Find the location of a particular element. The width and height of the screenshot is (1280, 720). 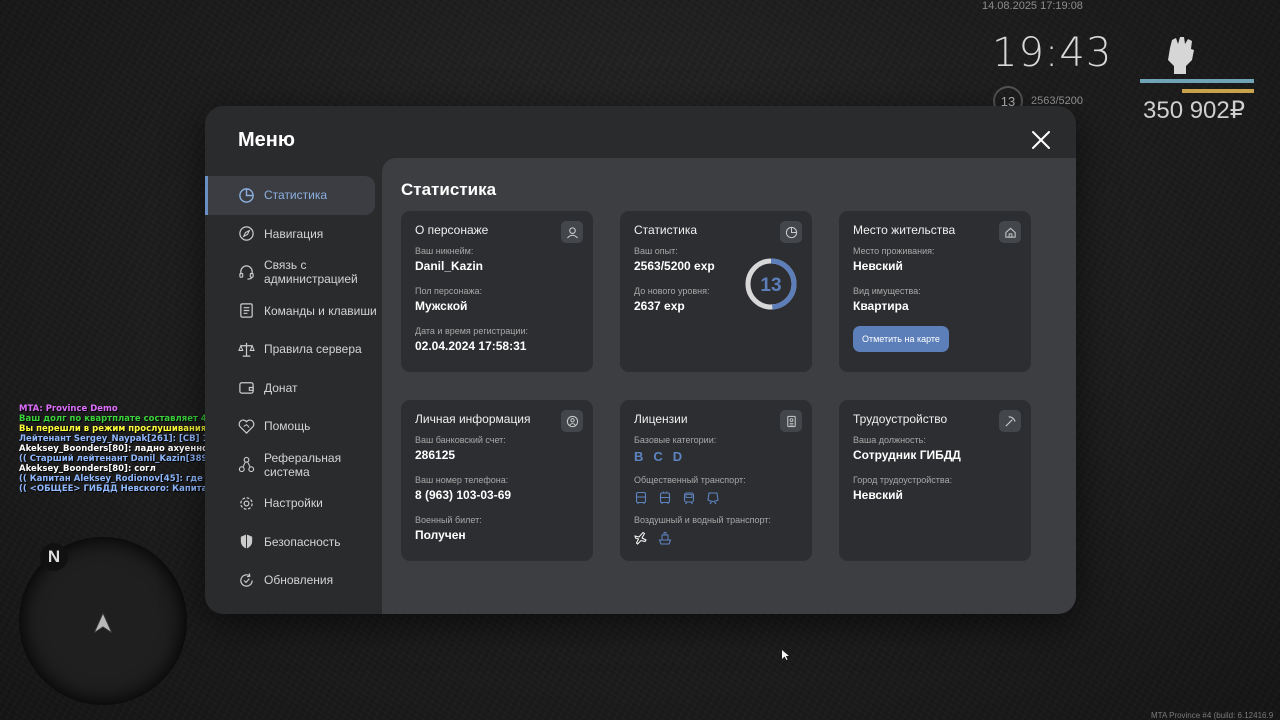

sidebar-item-navigation: Навигация is located at coordinates (293, 234).